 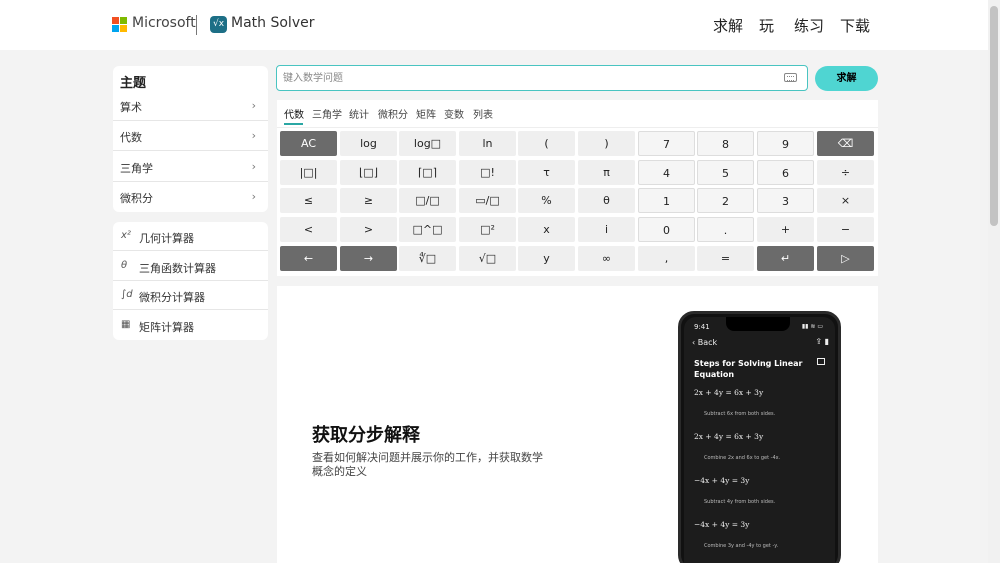 What do you see at coordinates (785, 172) in the screenshot?
I see `key-6: 6` at bounding box center [785, 172].